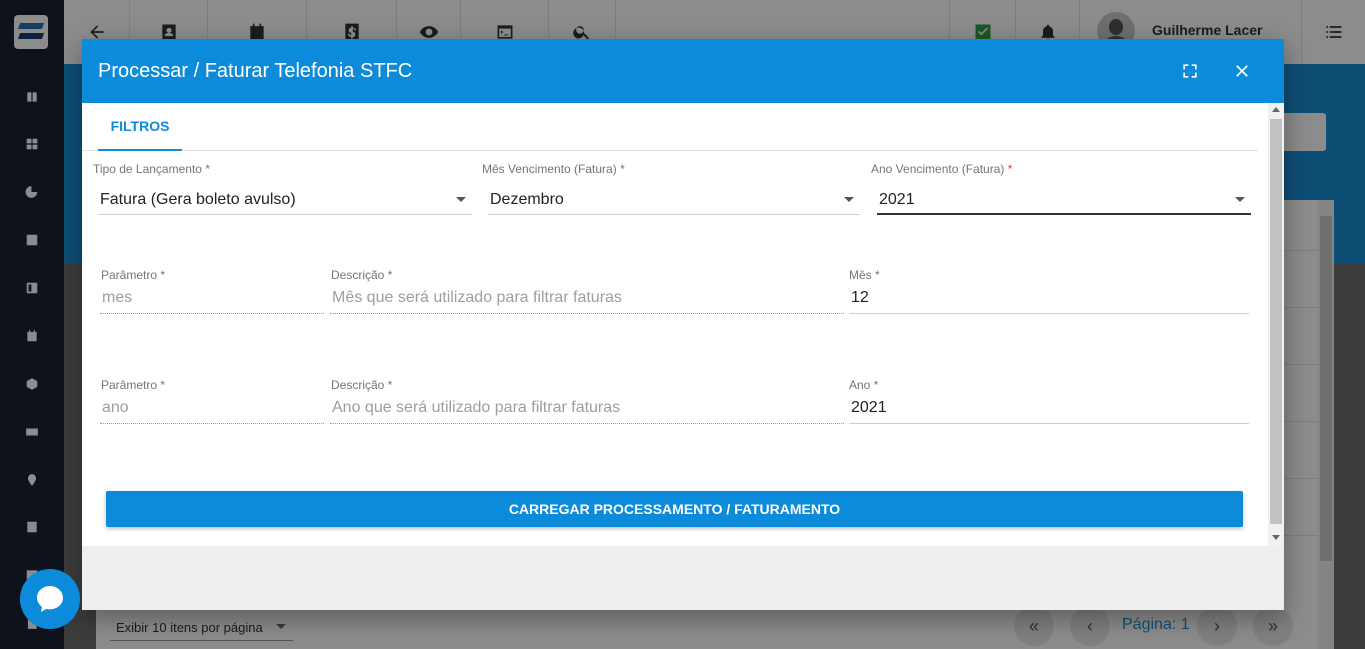  I want to click on mes-value-input: 12, so click(1049, 299).